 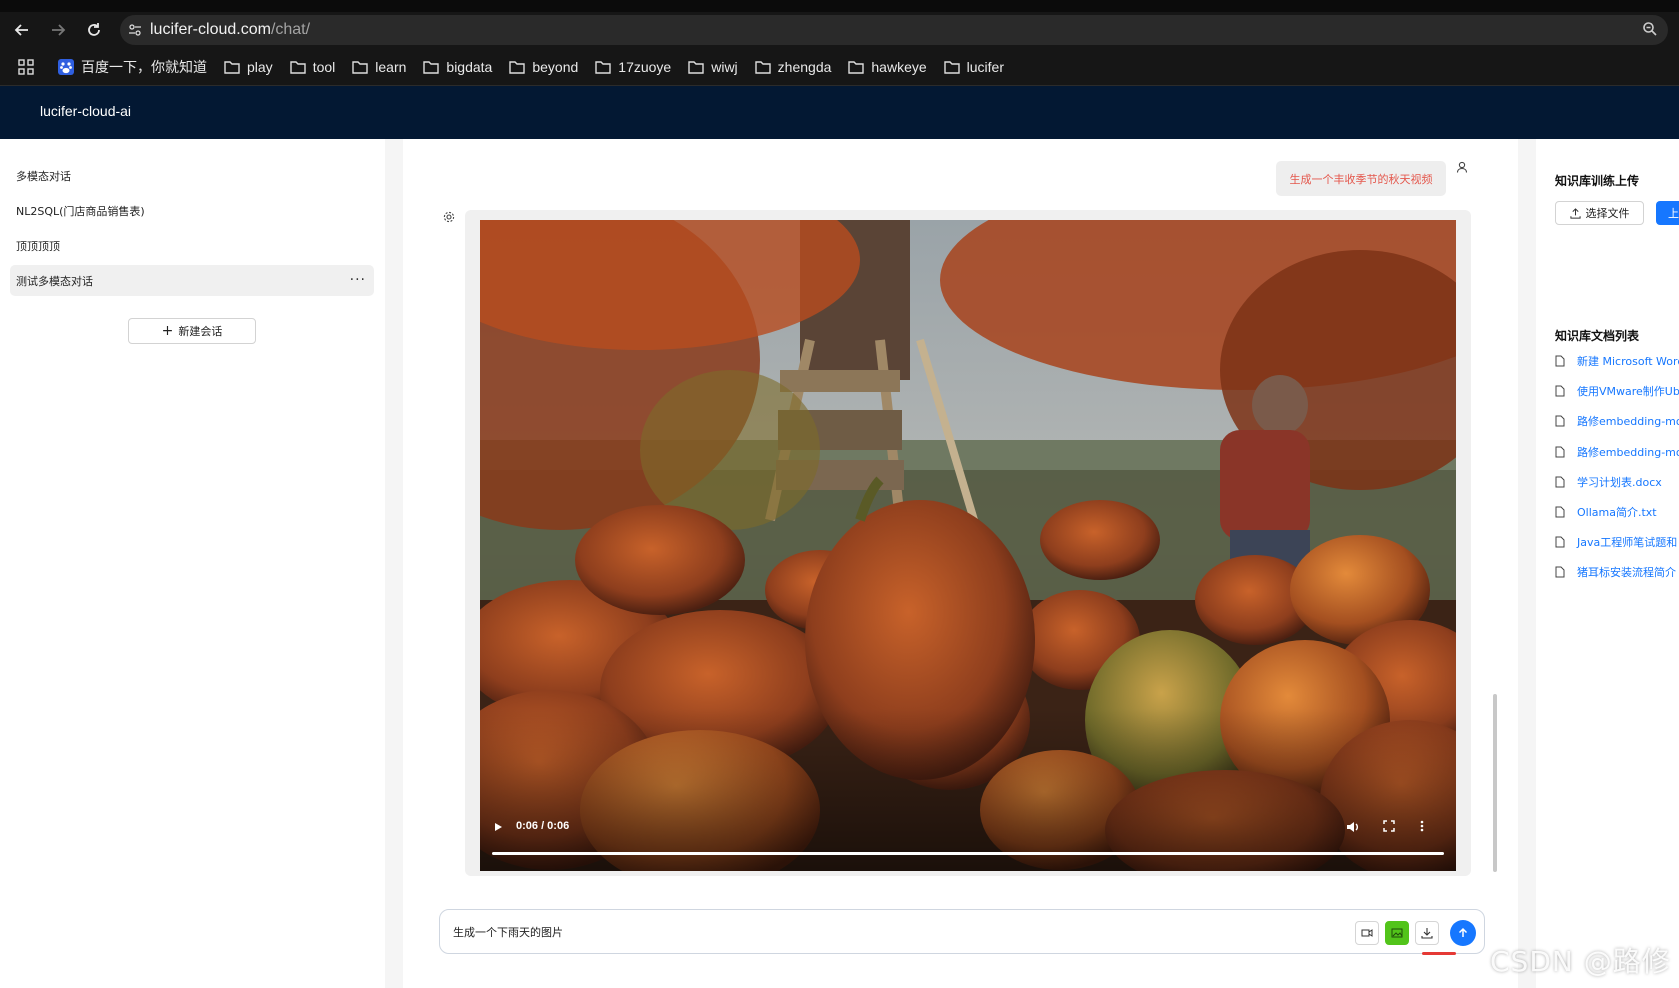 I want to click on session-item-dingding: 顶顶顶顶, so click(x=192, y=245).